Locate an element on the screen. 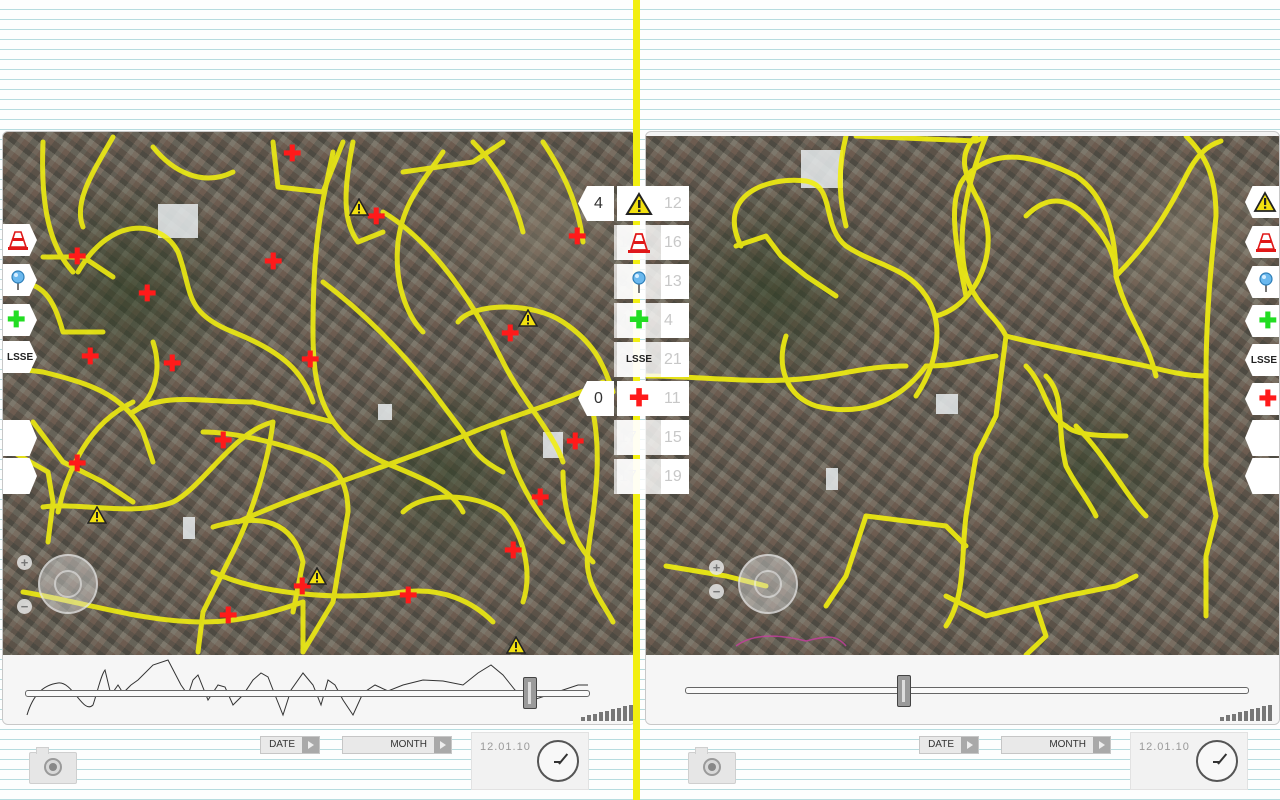 This screenshot has width=1280, height=800. left-timeline is located at coordinates (319, 689).